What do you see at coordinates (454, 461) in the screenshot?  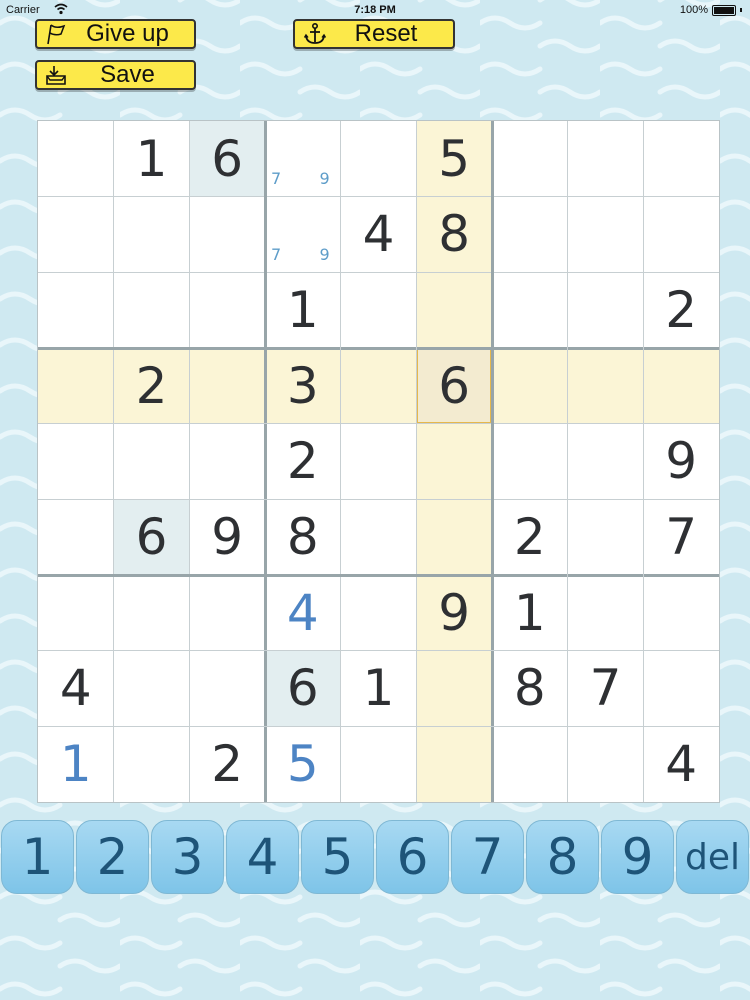 I see `board-cell-r5c6` at bounding box center [454, 461].